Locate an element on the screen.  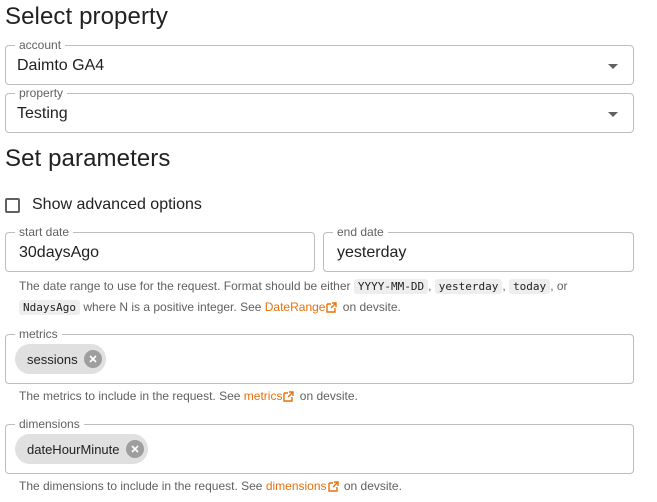
format-code: NdaysAgo is located at coordinates (49, 307).